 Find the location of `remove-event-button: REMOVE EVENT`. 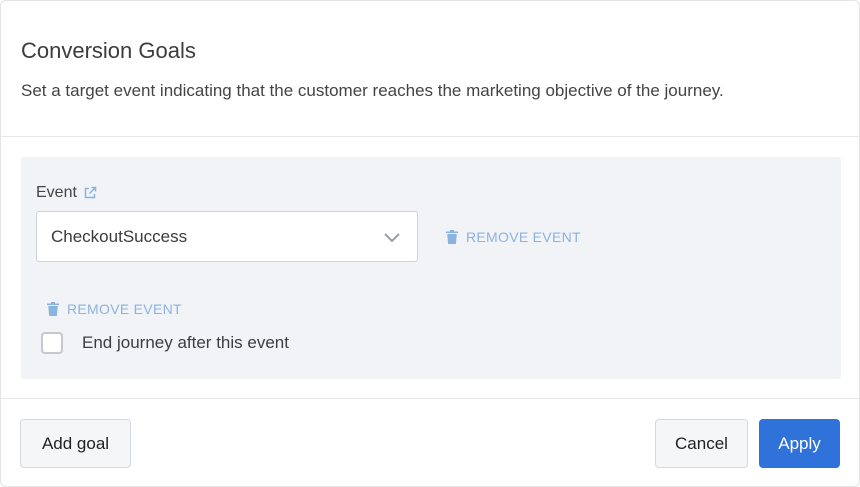

remove-event-button: REMOVE EVENT is located at coordinates (513, 237).